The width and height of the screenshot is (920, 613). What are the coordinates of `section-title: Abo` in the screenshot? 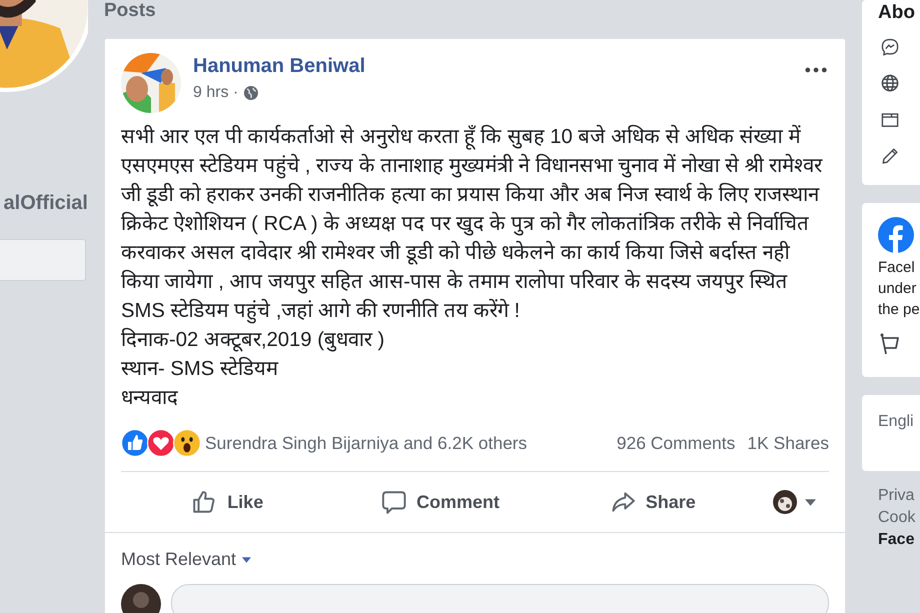 It's located at (897, 13).